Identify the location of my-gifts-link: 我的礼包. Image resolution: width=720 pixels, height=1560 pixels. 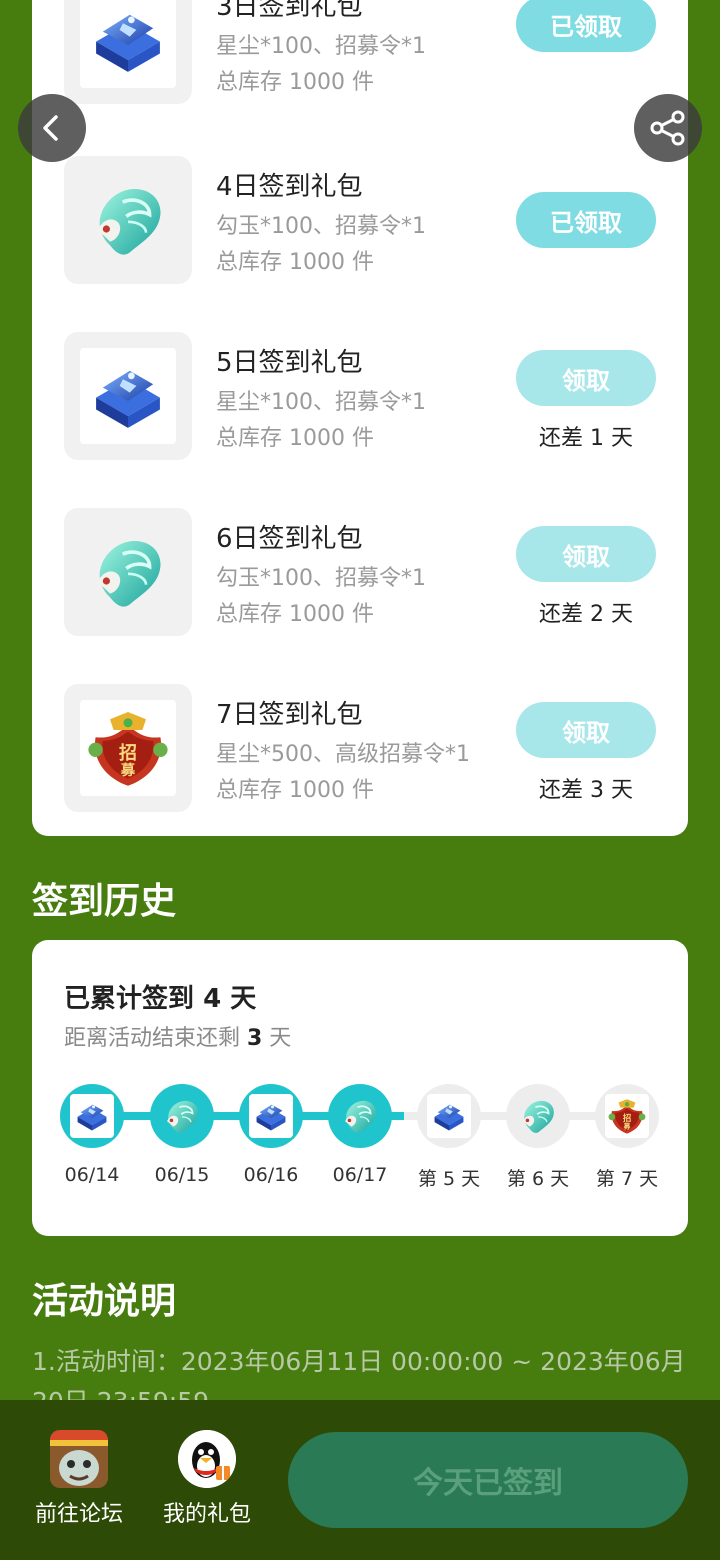
(207, 1479).